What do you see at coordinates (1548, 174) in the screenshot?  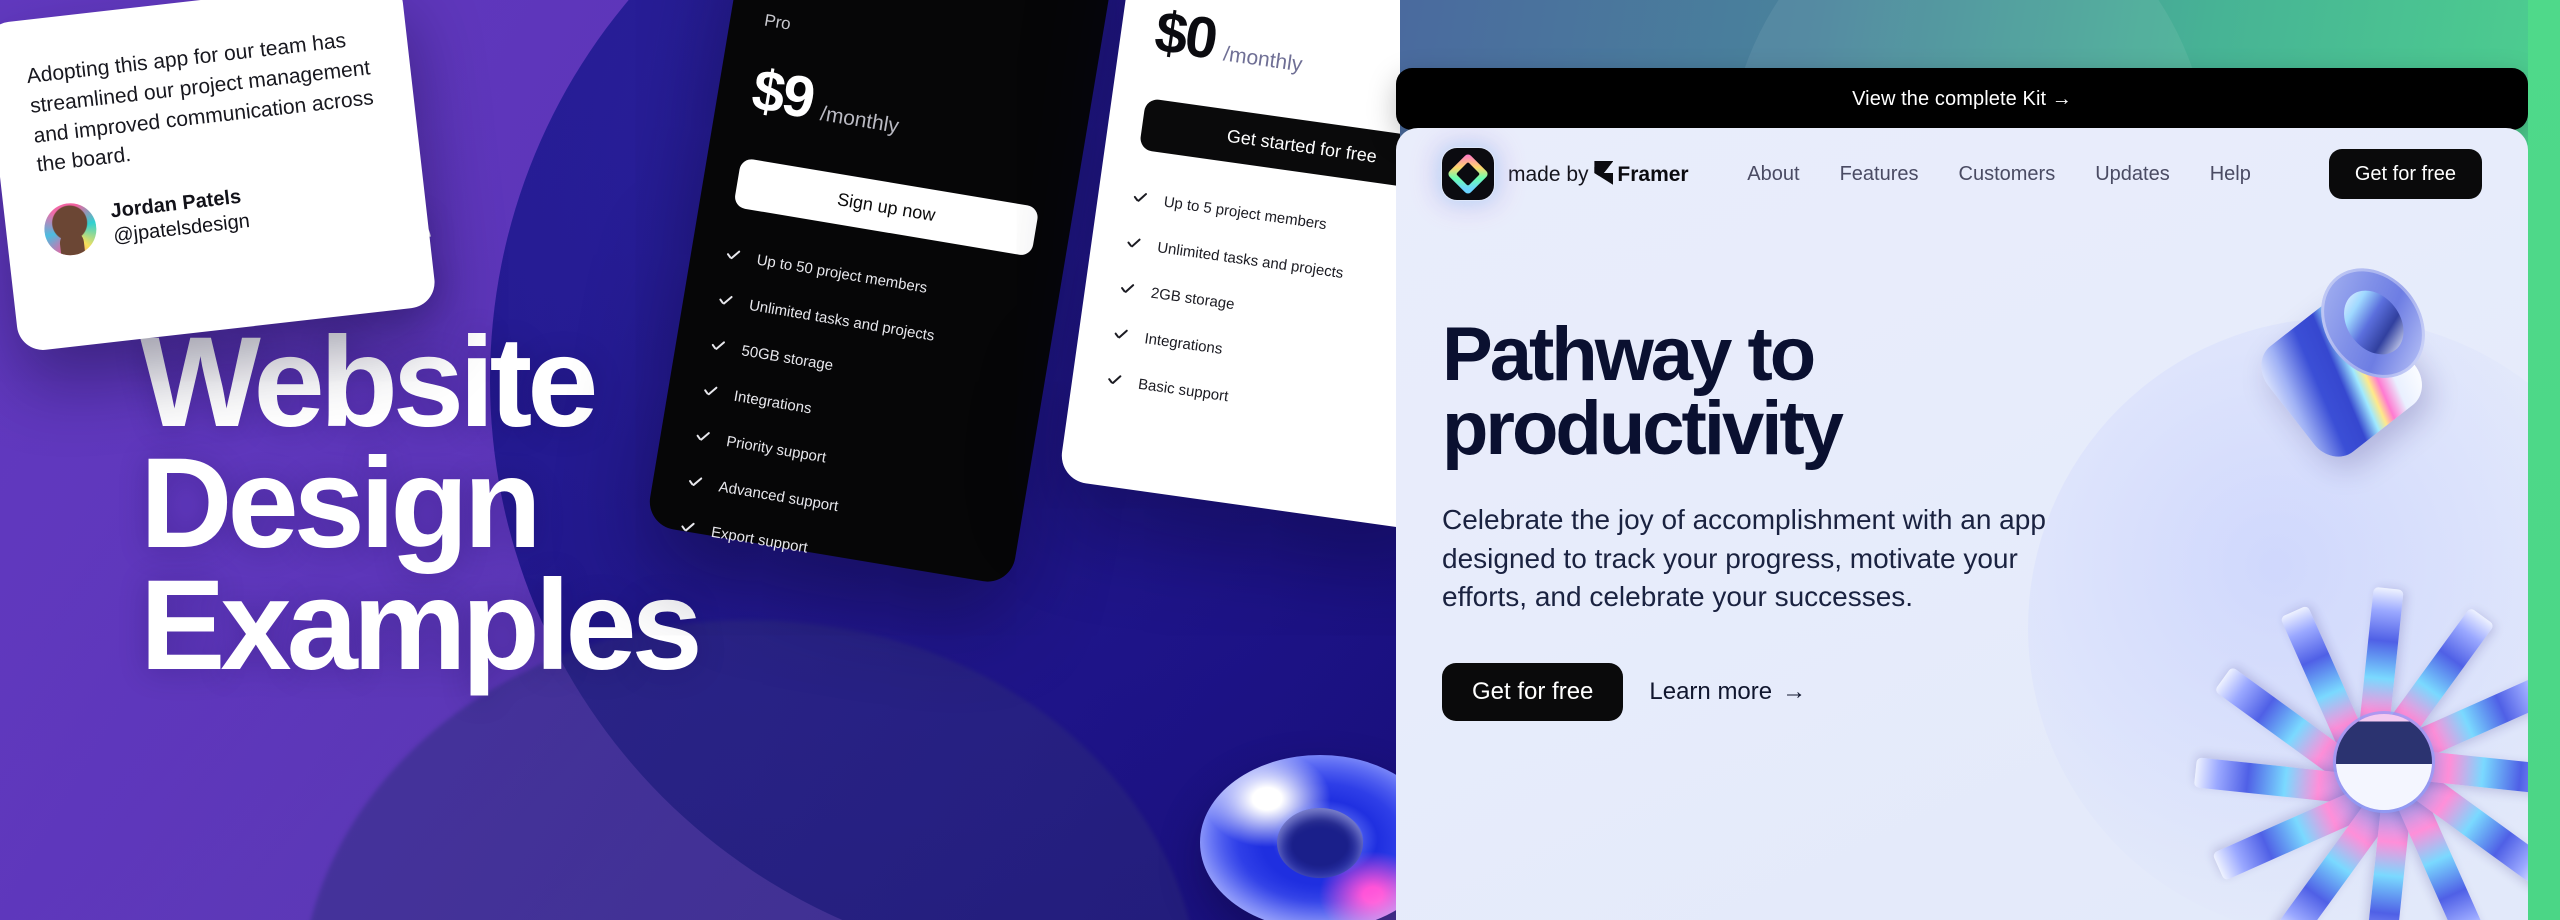 I see `made-by-text: made by` at bounding box center [1548, 174].